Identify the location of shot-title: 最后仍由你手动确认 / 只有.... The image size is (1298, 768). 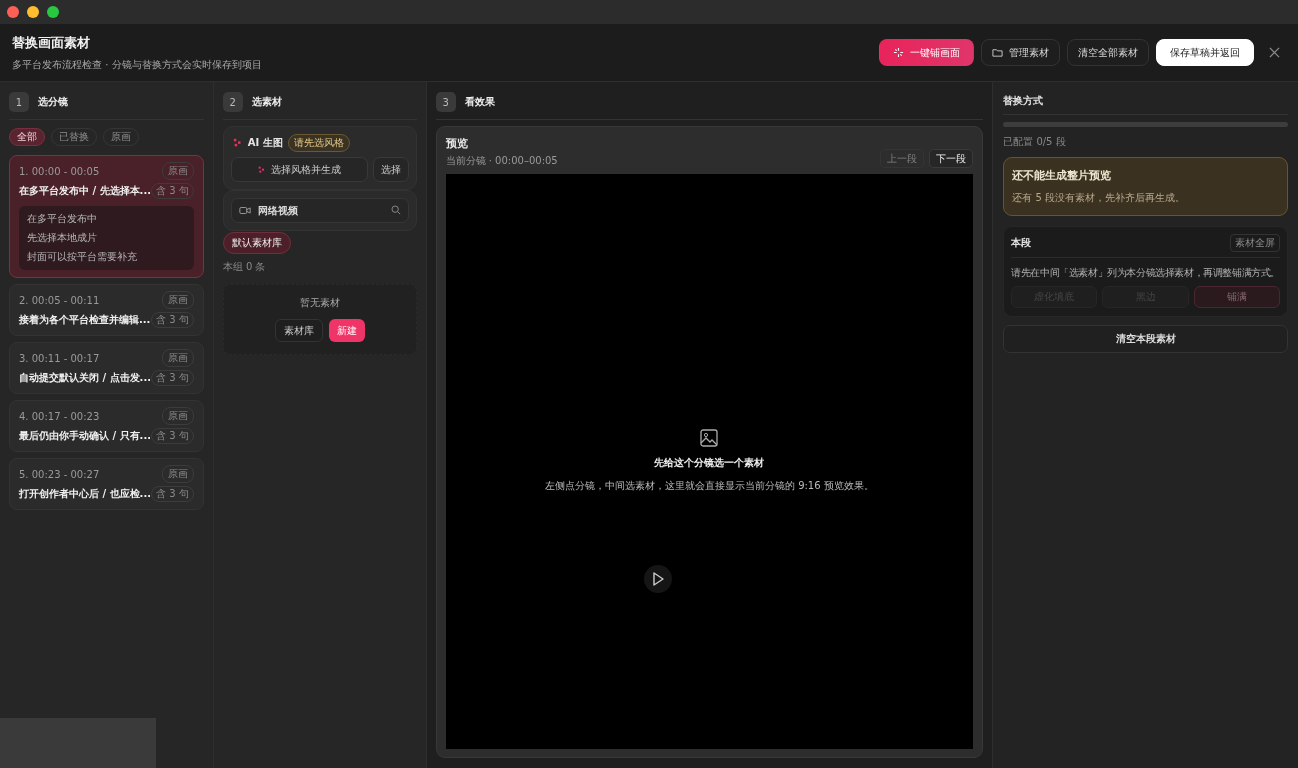
(85, 436).